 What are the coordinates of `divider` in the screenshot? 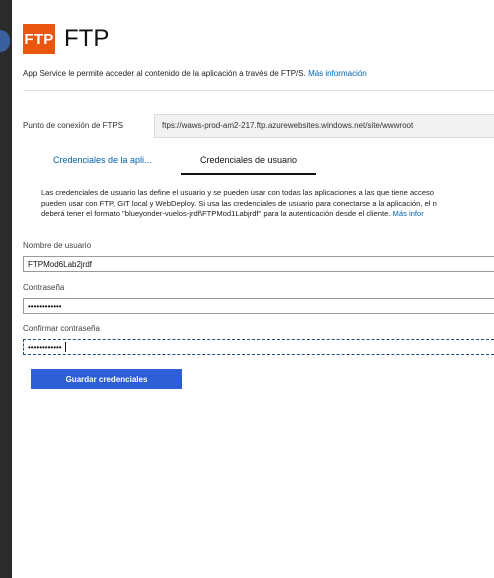 It's located at (258, 90).